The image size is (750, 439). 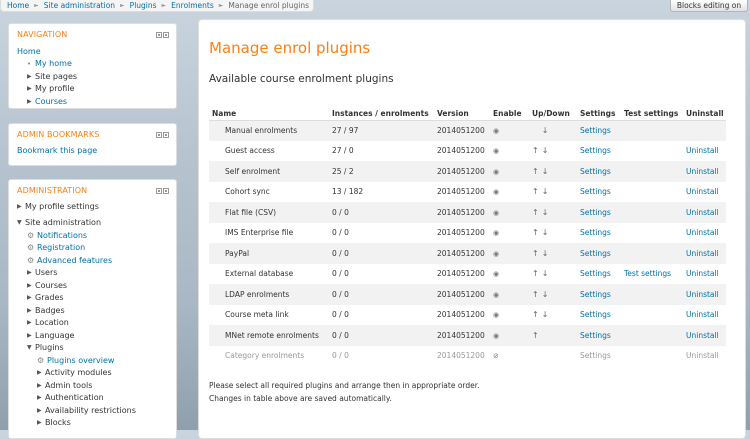 I want to click on admin-authentication: ▶ Authentication, so click(x=92, y=398).